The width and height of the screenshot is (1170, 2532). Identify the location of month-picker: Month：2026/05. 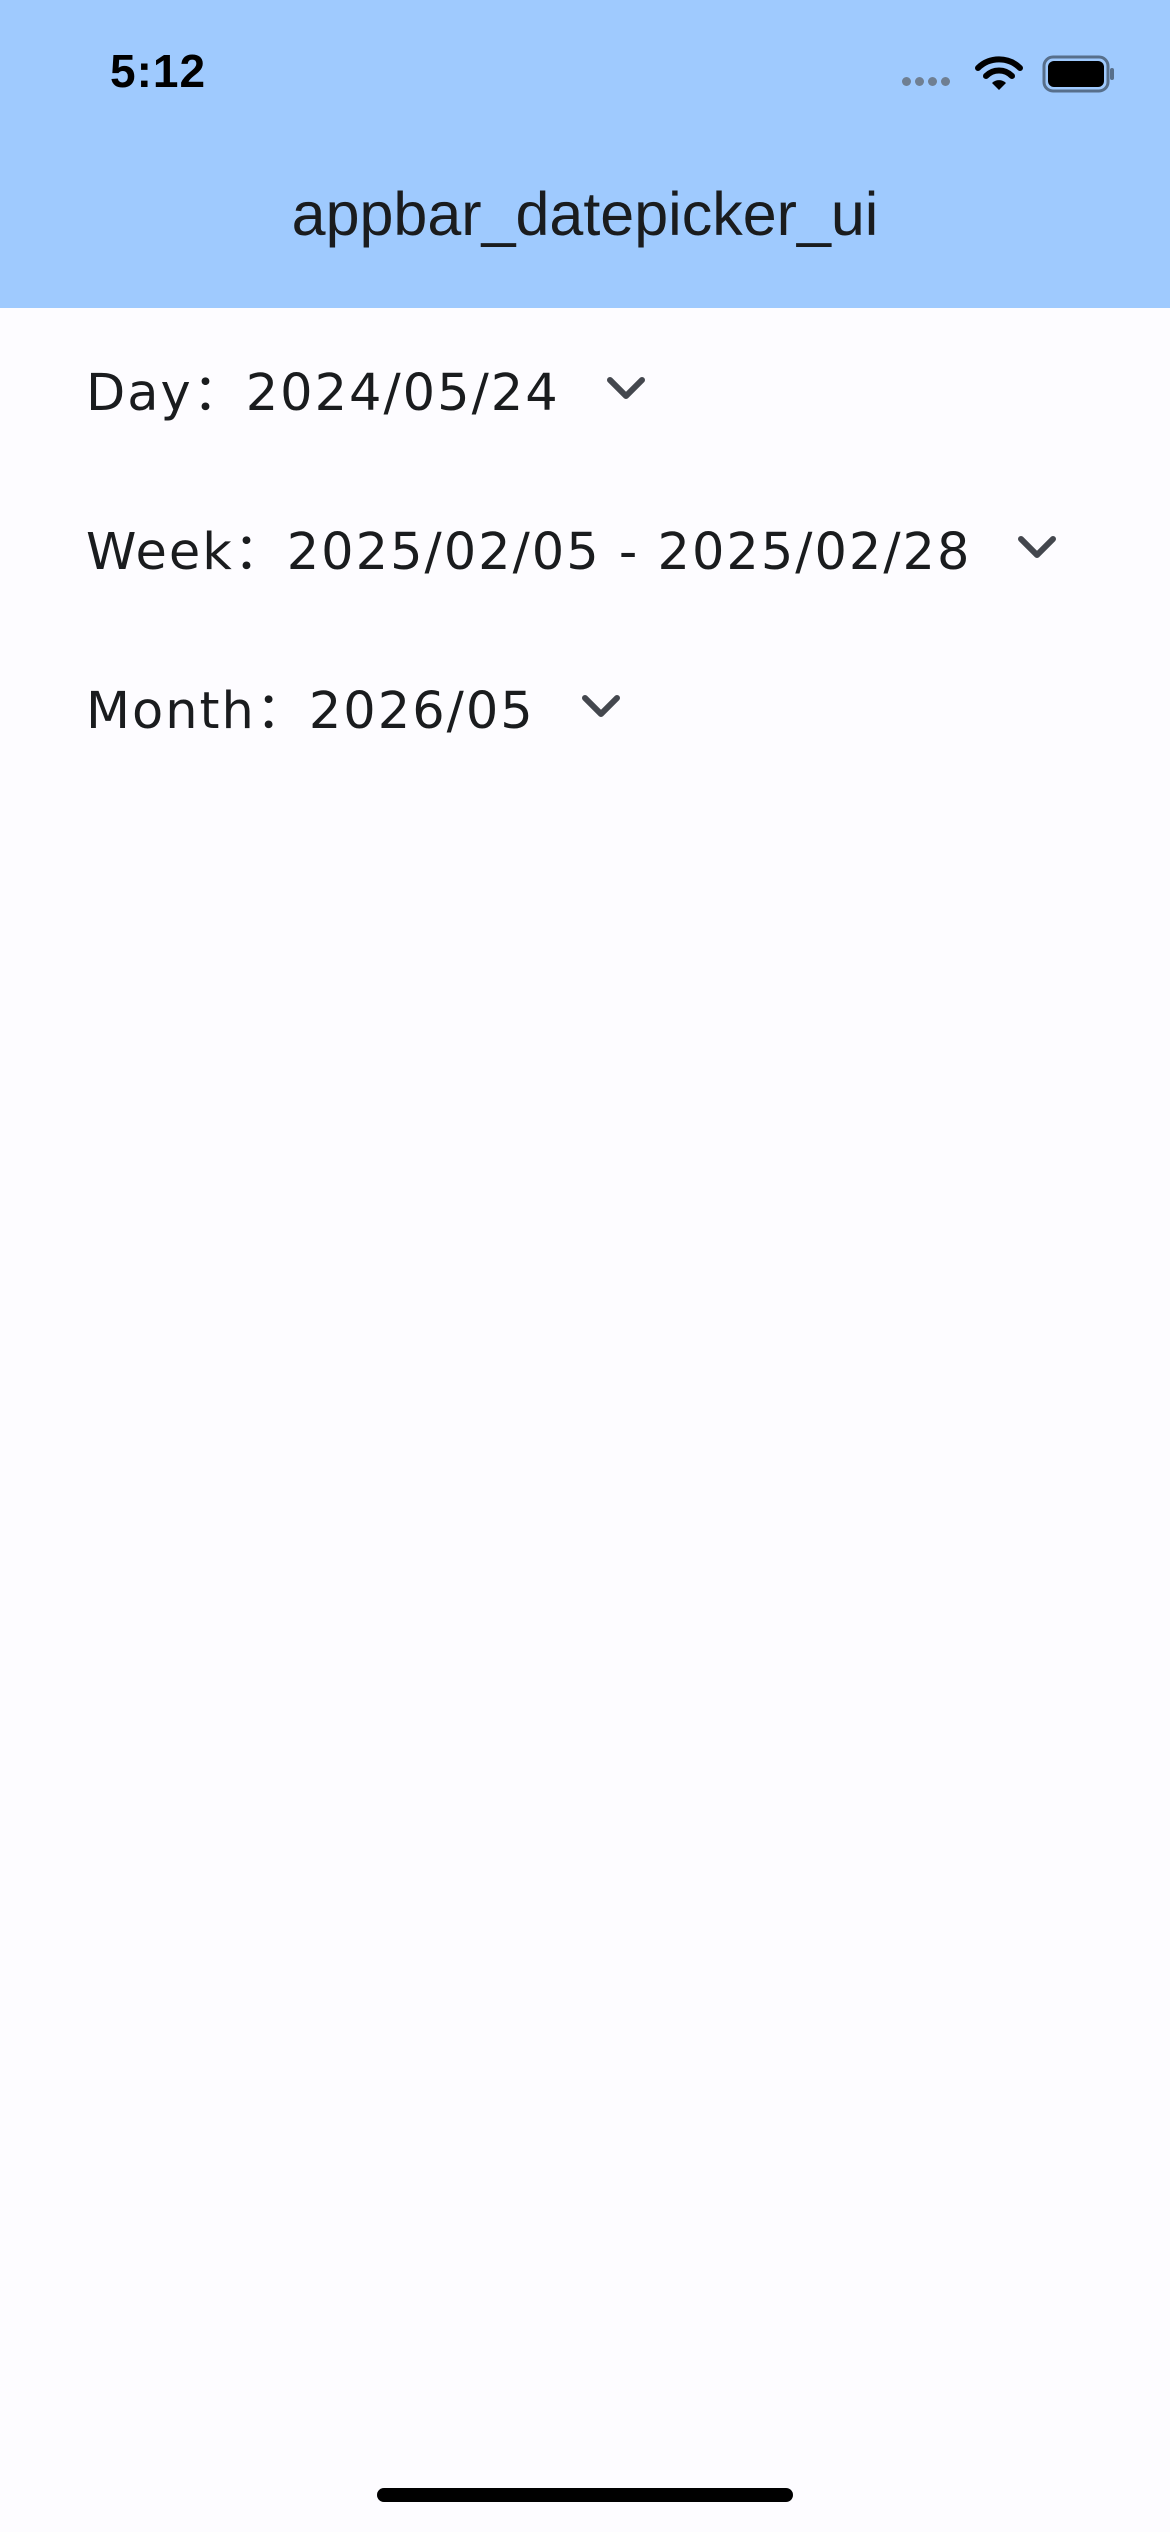
(354, 706).